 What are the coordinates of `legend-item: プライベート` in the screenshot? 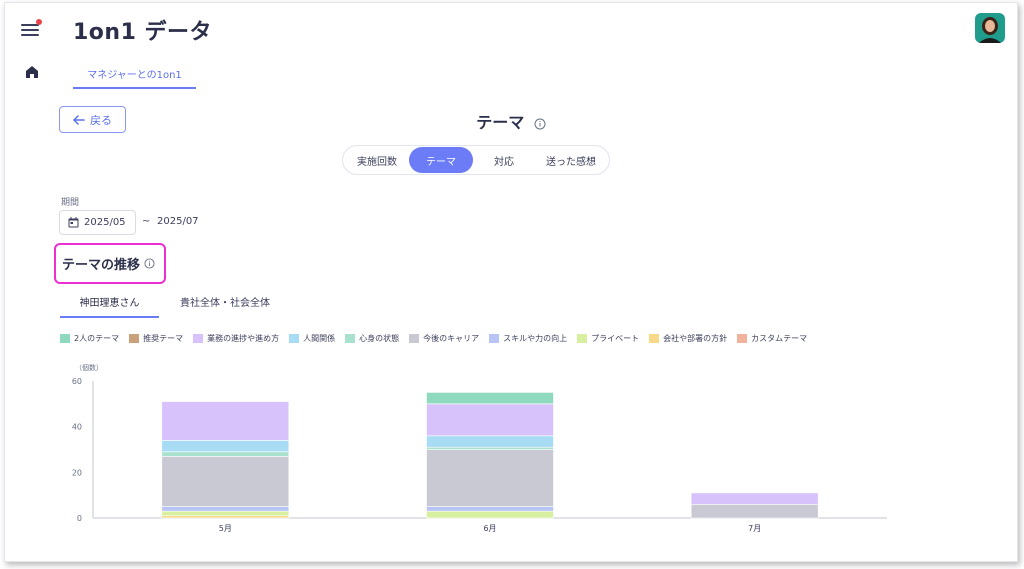 It's located at (608, 338).